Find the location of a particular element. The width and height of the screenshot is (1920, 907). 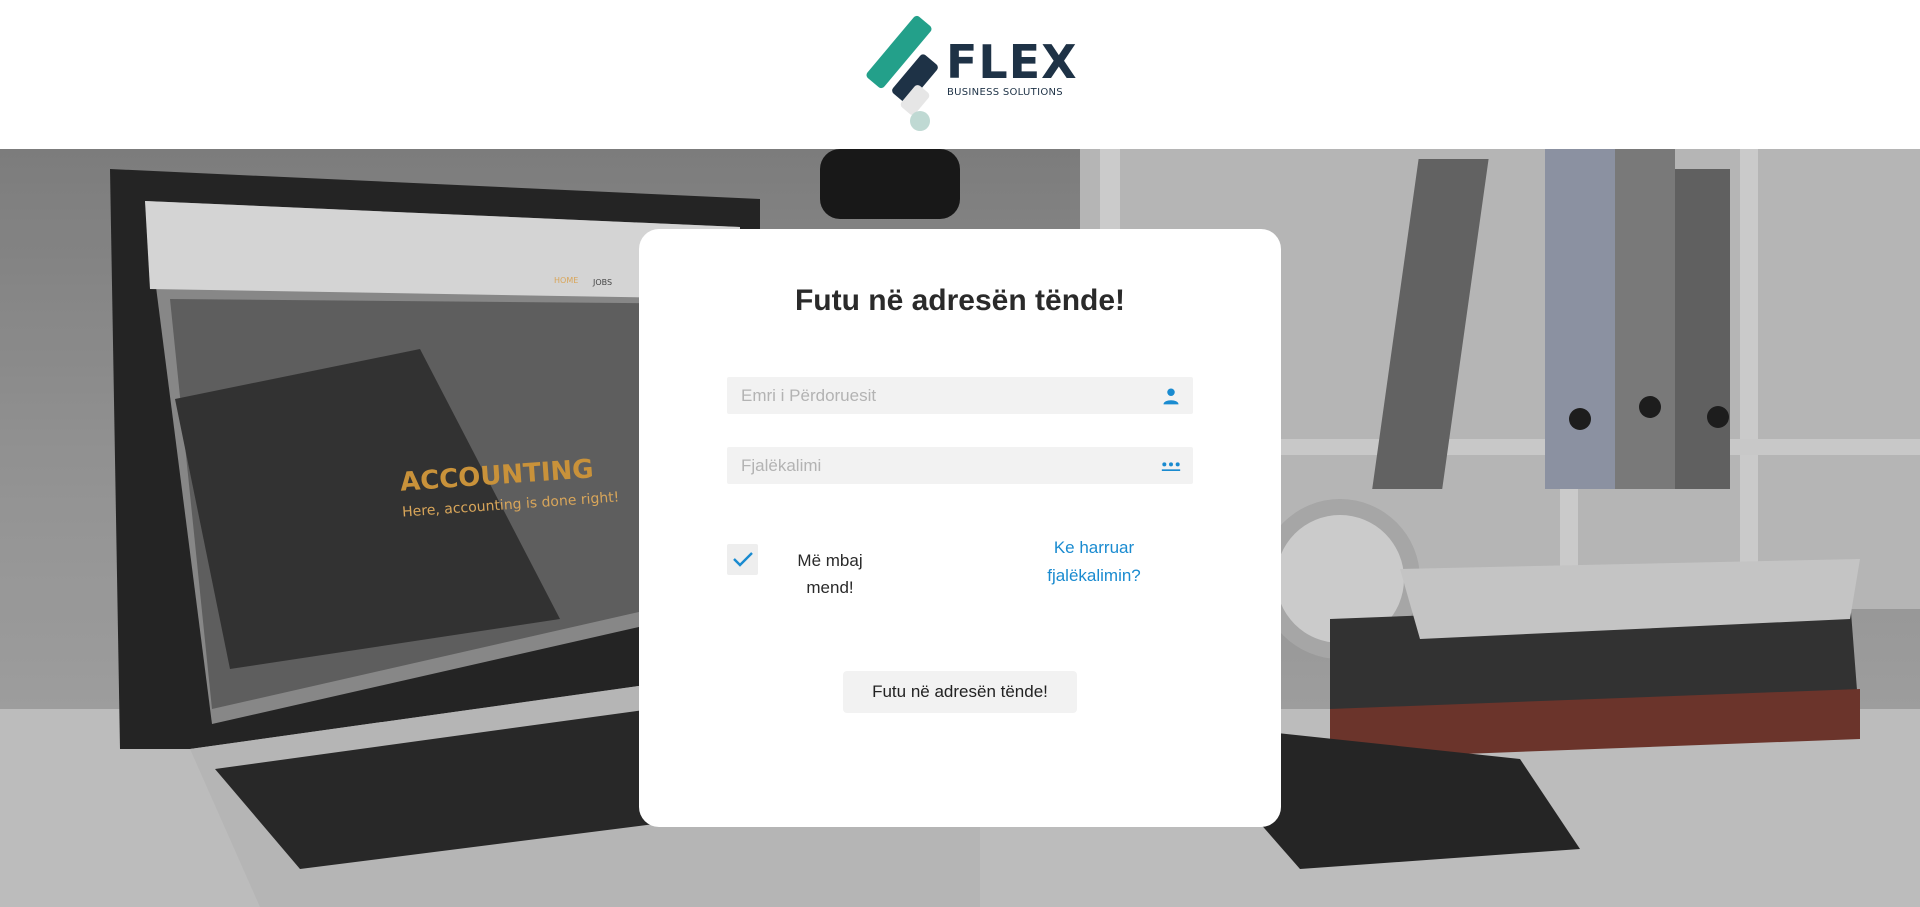

forgot-password-link: Ke harruar fjalëkalimin? is located at coordinates (1094, 562).